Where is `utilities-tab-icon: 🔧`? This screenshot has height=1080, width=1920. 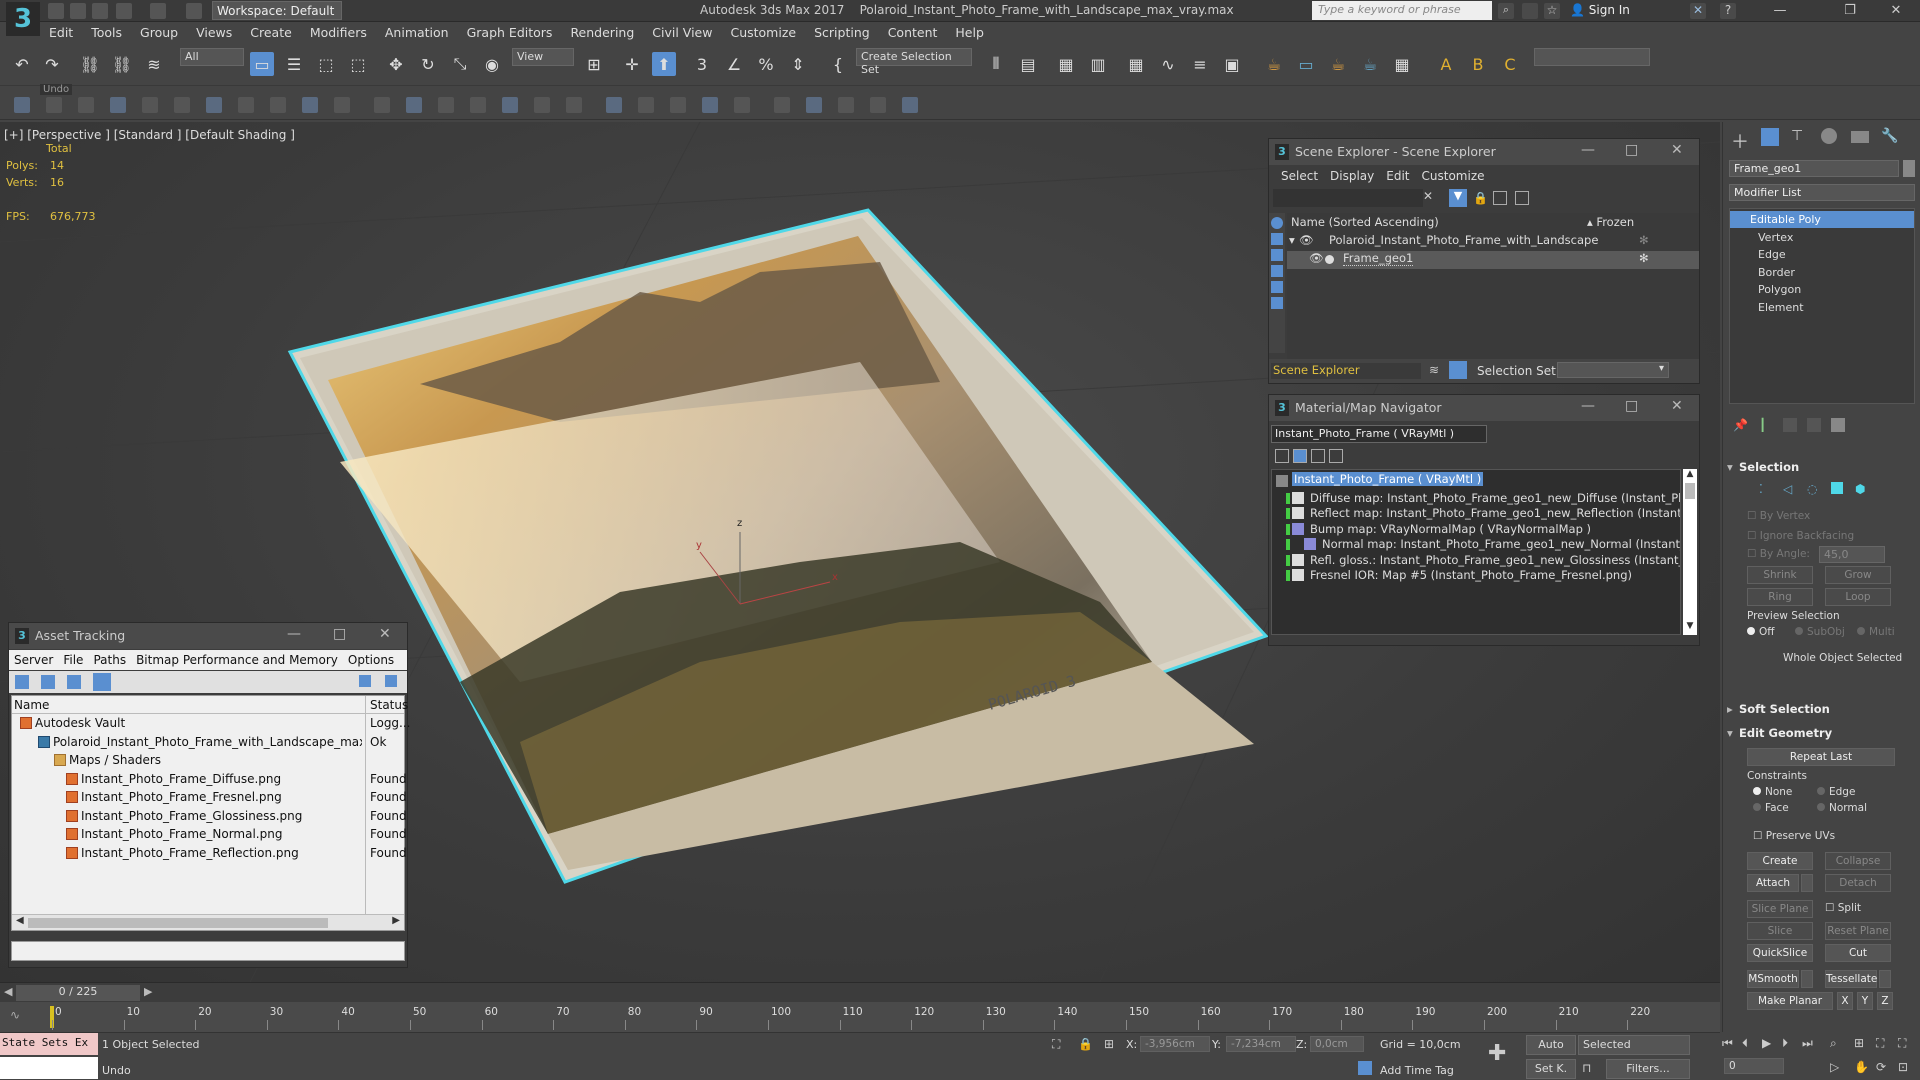 utilities-tab-icon: 🔧 is located at coordinates (1889, 136).